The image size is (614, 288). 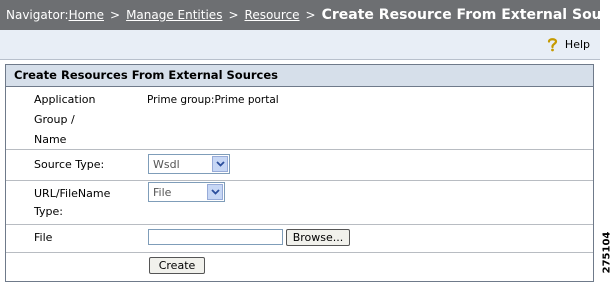 What do you see at coordinates (43, 237) in the screenshot?
I see `file-label: File` at bounding box center [43, 237].